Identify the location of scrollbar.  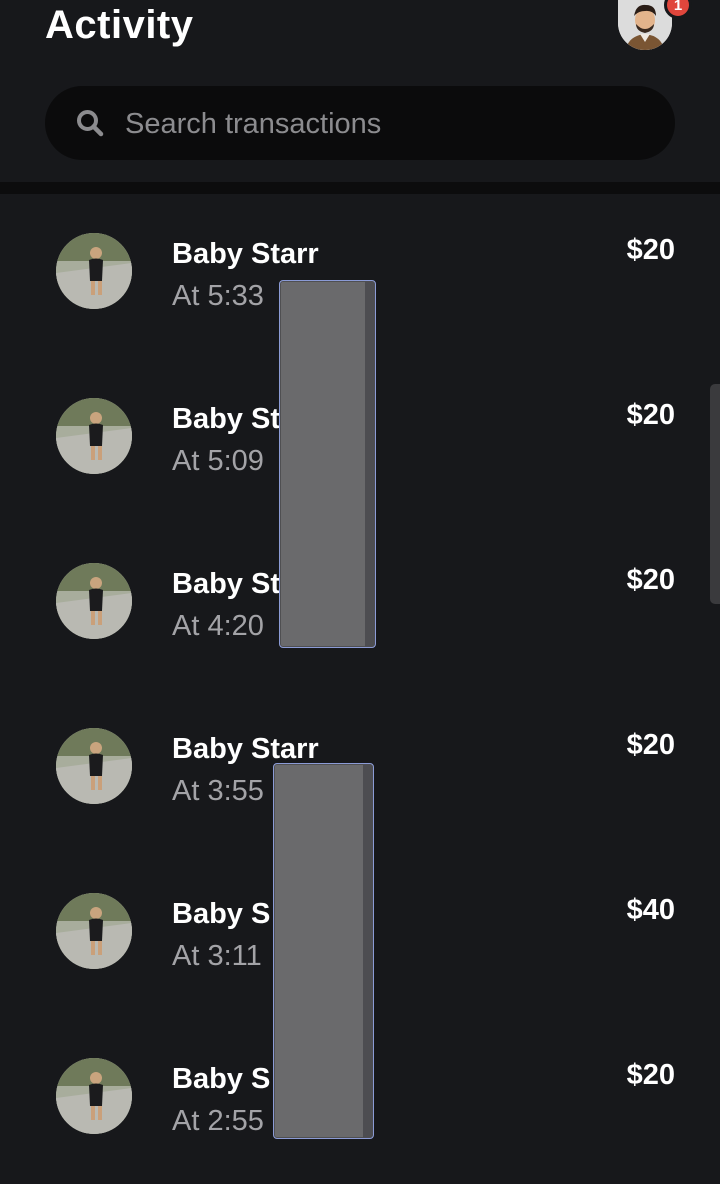
(715, 494).